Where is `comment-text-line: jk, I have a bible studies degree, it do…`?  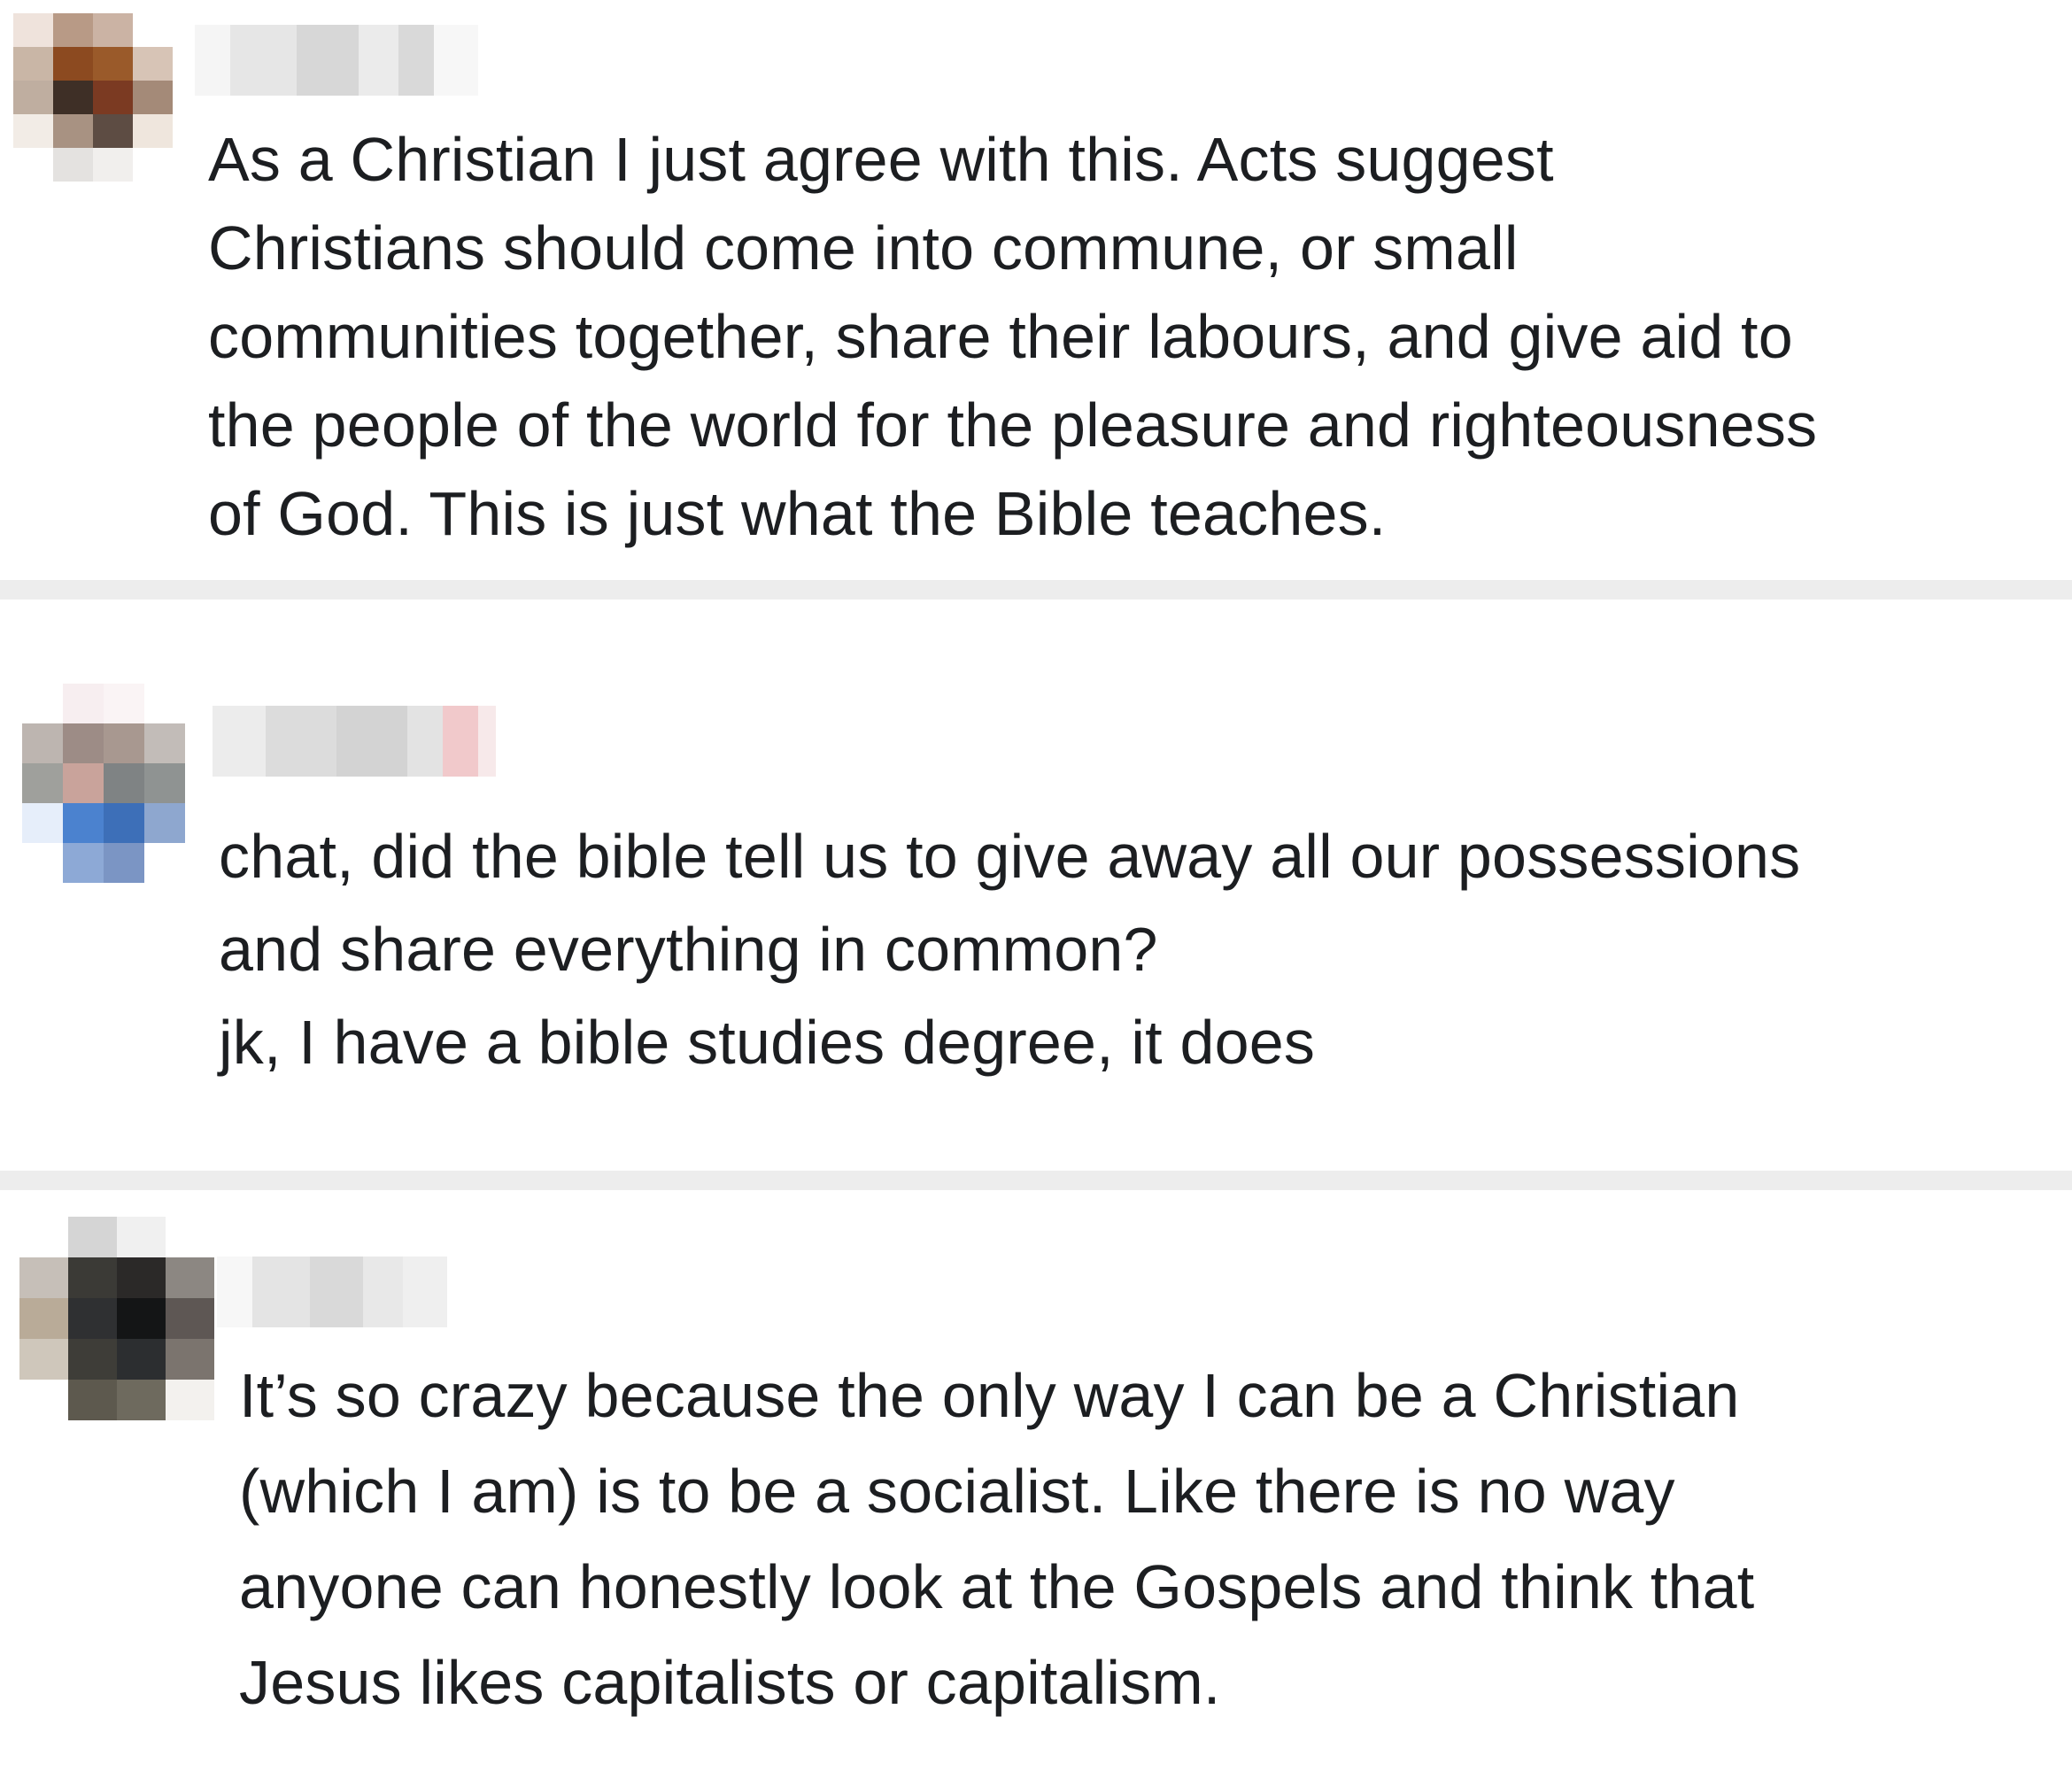 comment-text-line: jk, I have a bible studies degree, it do… is located at coordinates (767, 1042).